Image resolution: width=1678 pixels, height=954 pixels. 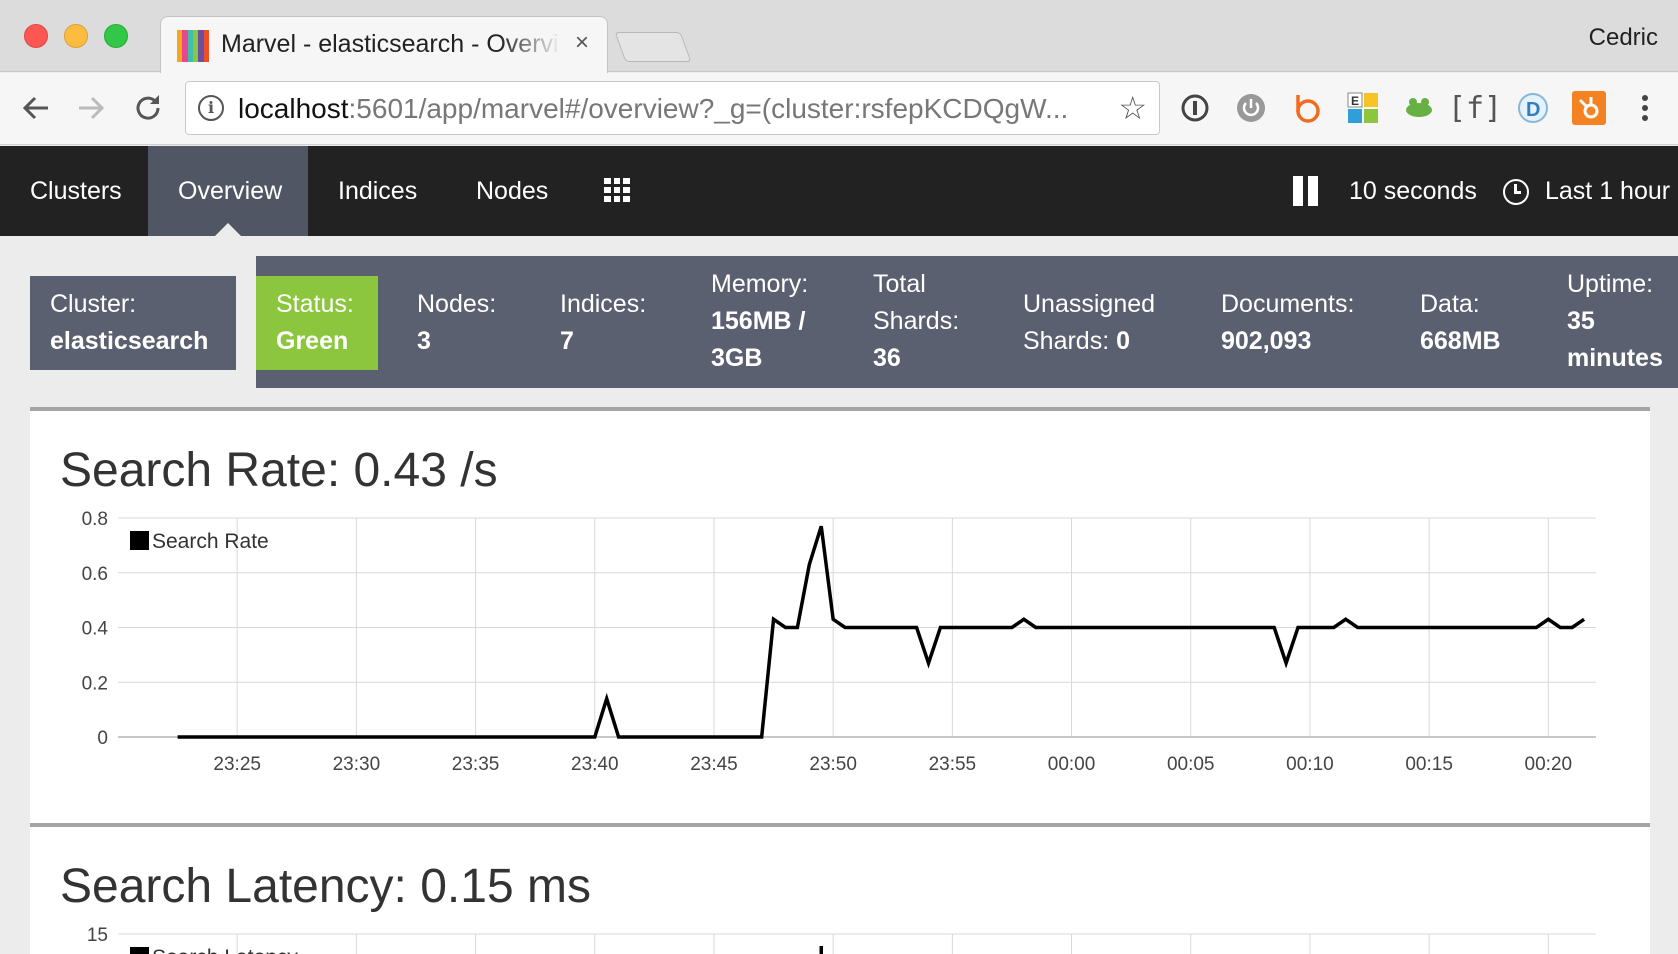 What do you see at coordinates (1615, 321) in the screenshot?
I see `uptime-stat: Uptime: 35 minutes` at bounding box center [1615, 321].